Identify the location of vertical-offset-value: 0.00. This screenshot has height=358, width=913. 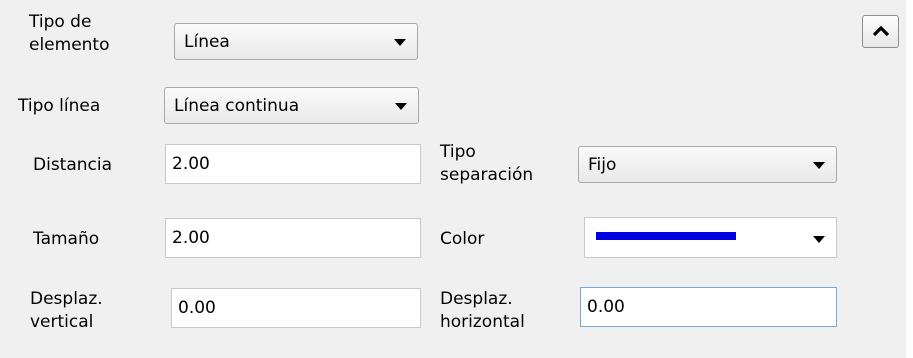
(197, 308).